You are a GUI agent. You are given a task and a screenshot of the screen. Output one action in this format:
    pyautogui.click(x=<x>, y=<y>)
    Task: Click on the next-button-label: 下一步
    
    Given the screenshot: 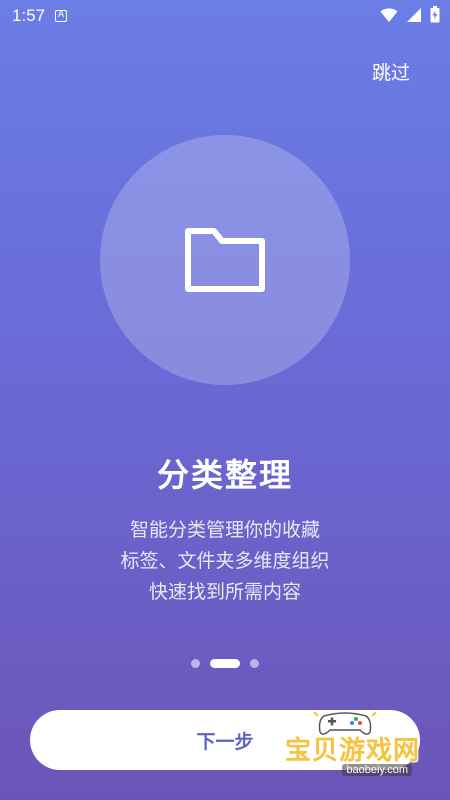 What is the action you would take?
    pyautogui.click(x=225, y=741)
    